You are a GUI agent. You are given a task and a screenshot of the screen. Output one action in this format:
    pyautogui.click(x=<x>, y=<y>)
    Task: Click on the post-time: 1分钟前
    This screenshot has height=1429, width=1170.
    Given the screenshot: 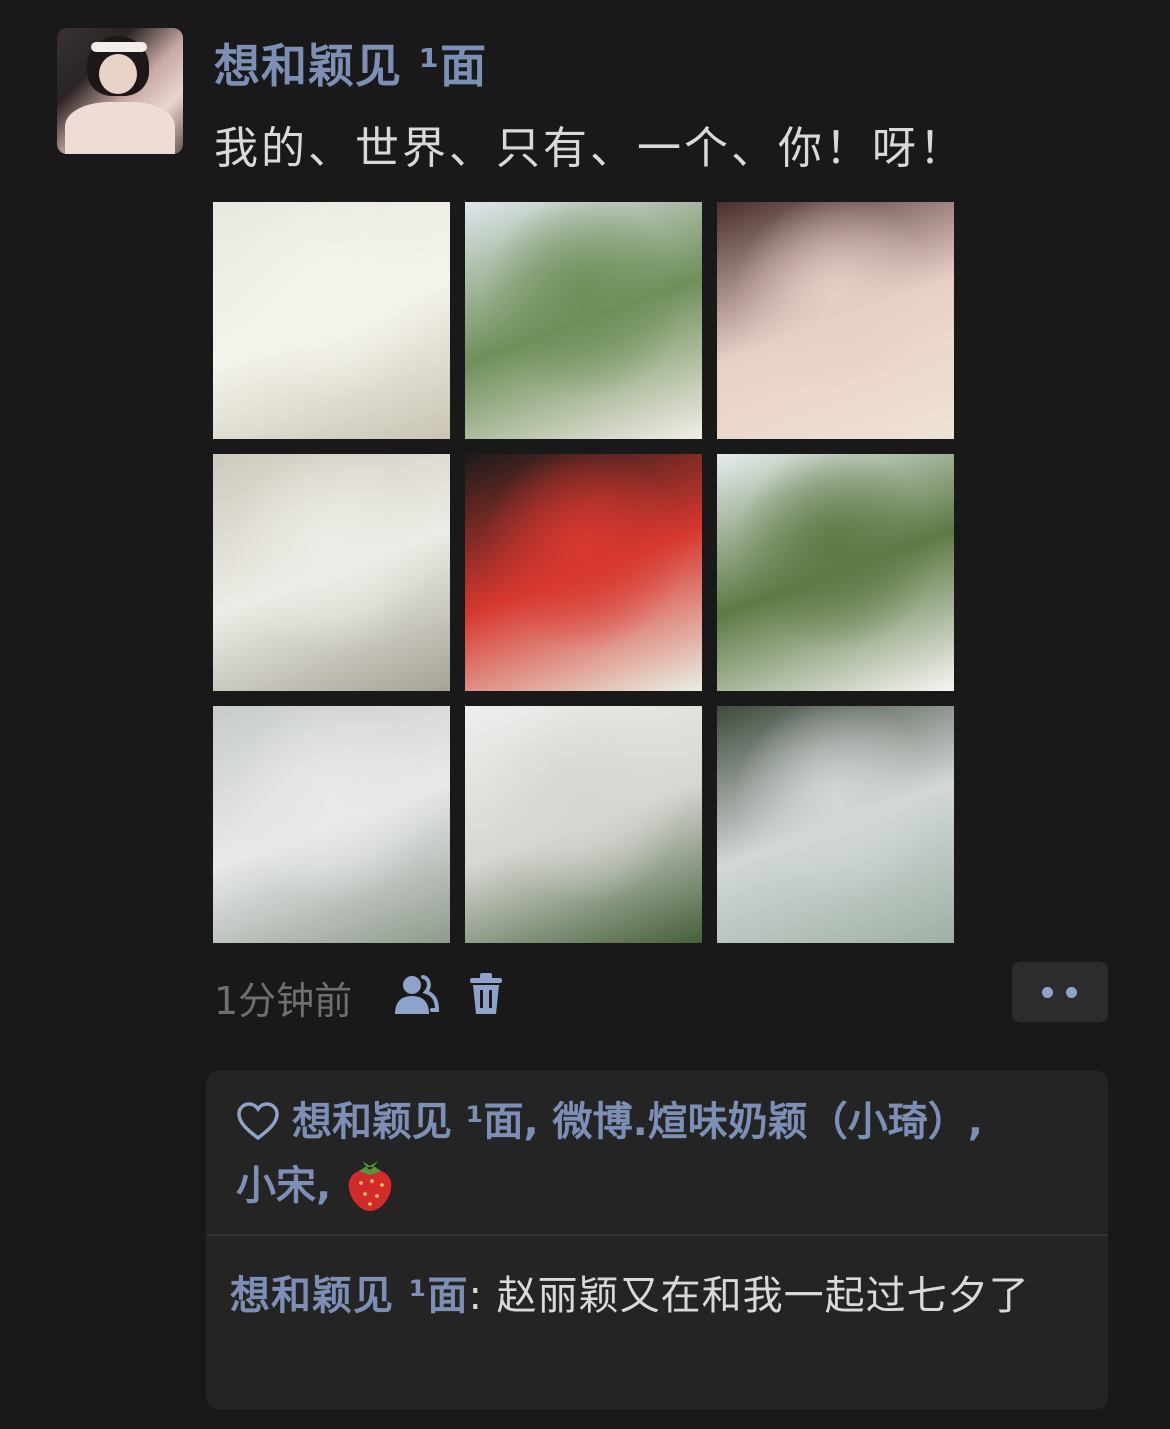 What is the action you would take?
    pyautogui.click(x=283, y=1001)
    